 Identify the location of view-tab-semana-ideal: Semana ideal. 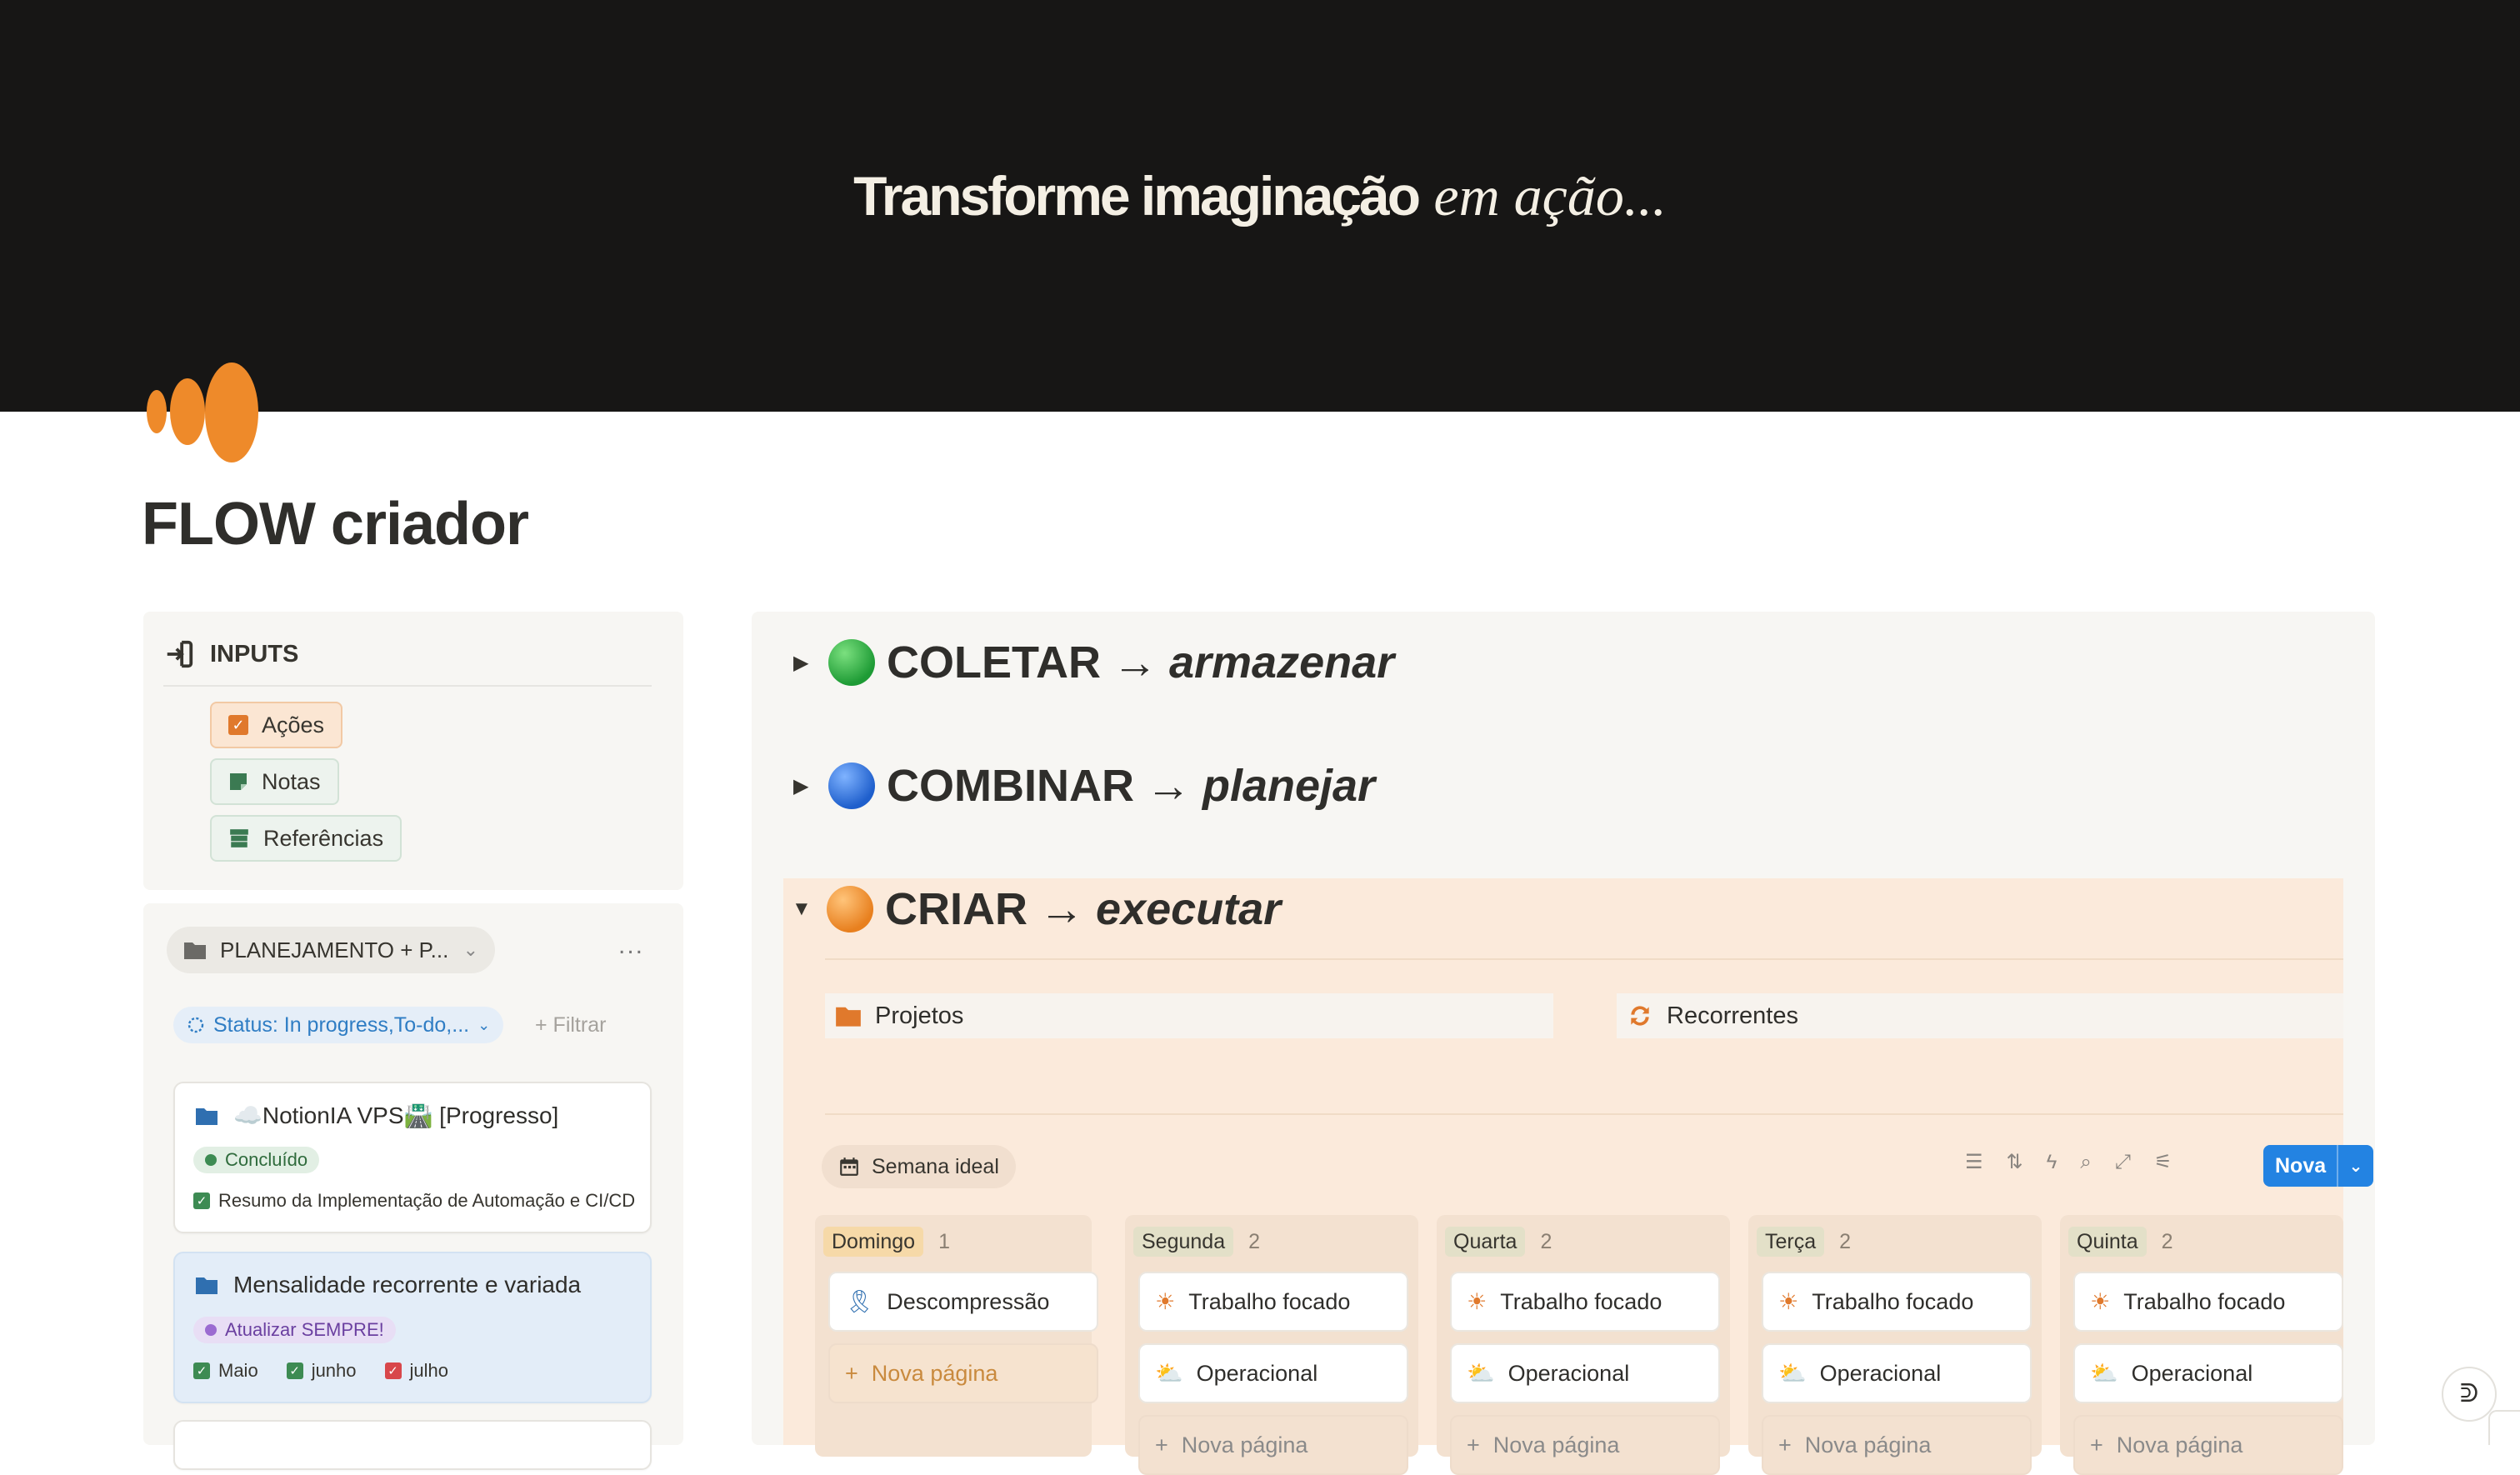
(919, 1166).